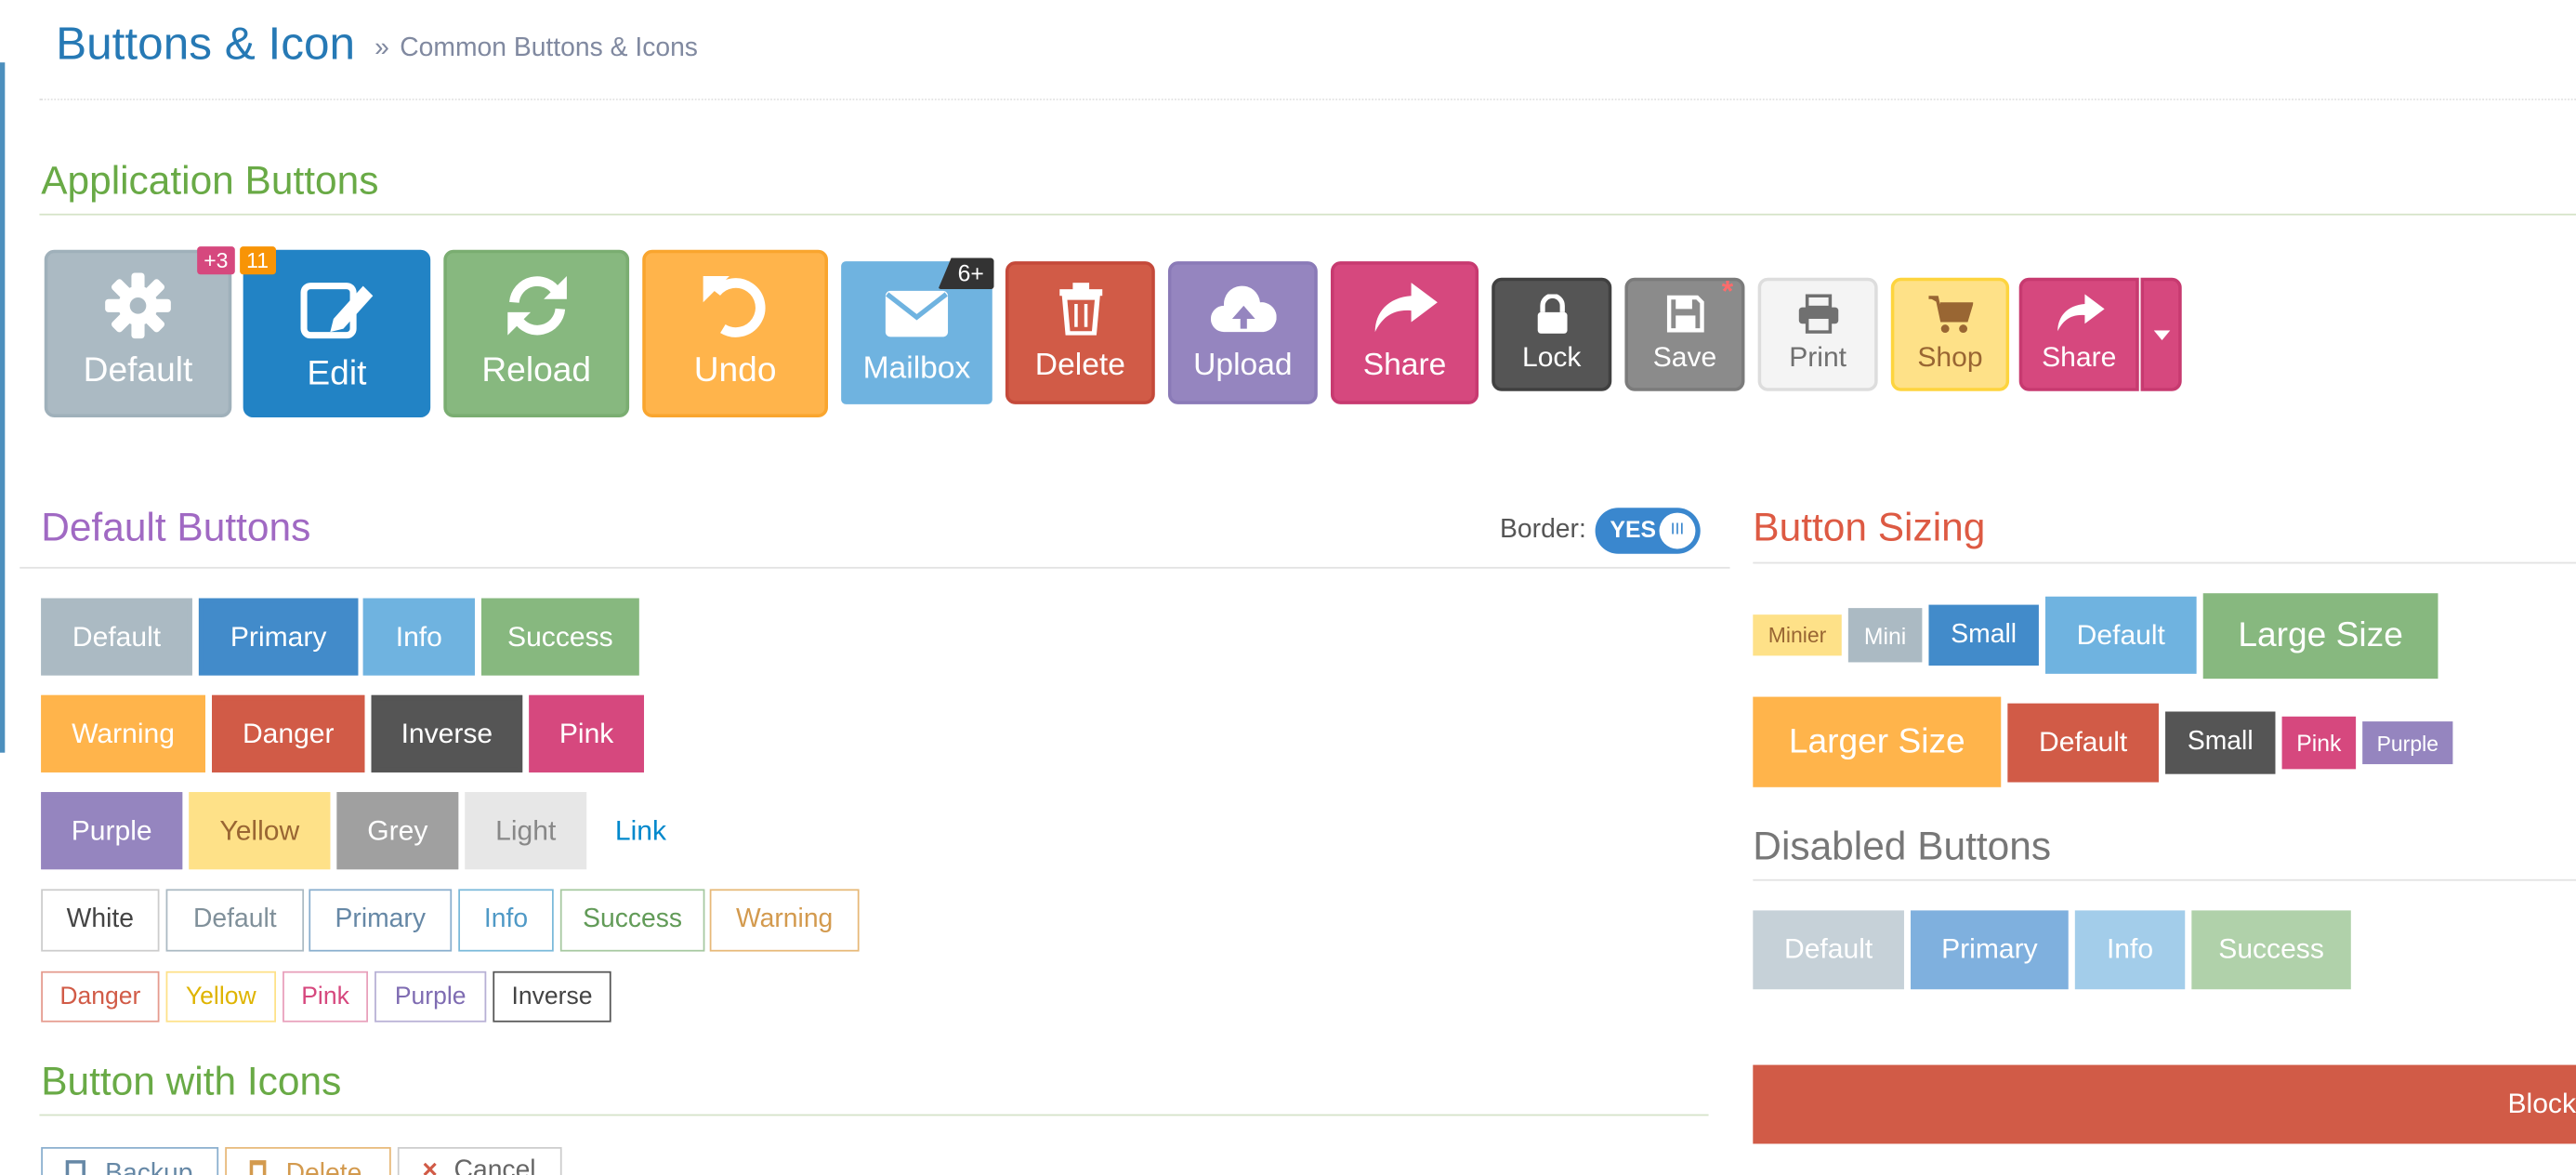 Image resolution: width=2576 pixels, height=1175 pixels. Describe the element at coordinates (1677, 530) in the screenshot. I see `toggle-knob-icon: III` at that location.